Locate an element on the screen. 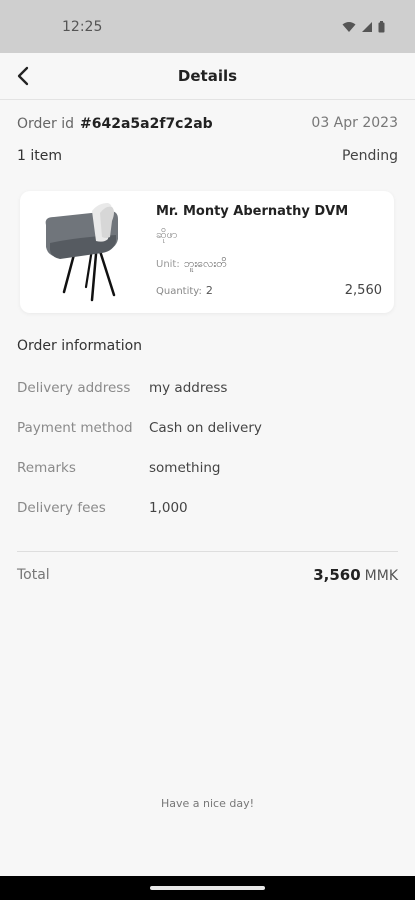 The width and height of the screenshot is (415, 900). info-row-payment-method: Payment method Cash on delivery is located at coordinates (207, 430).